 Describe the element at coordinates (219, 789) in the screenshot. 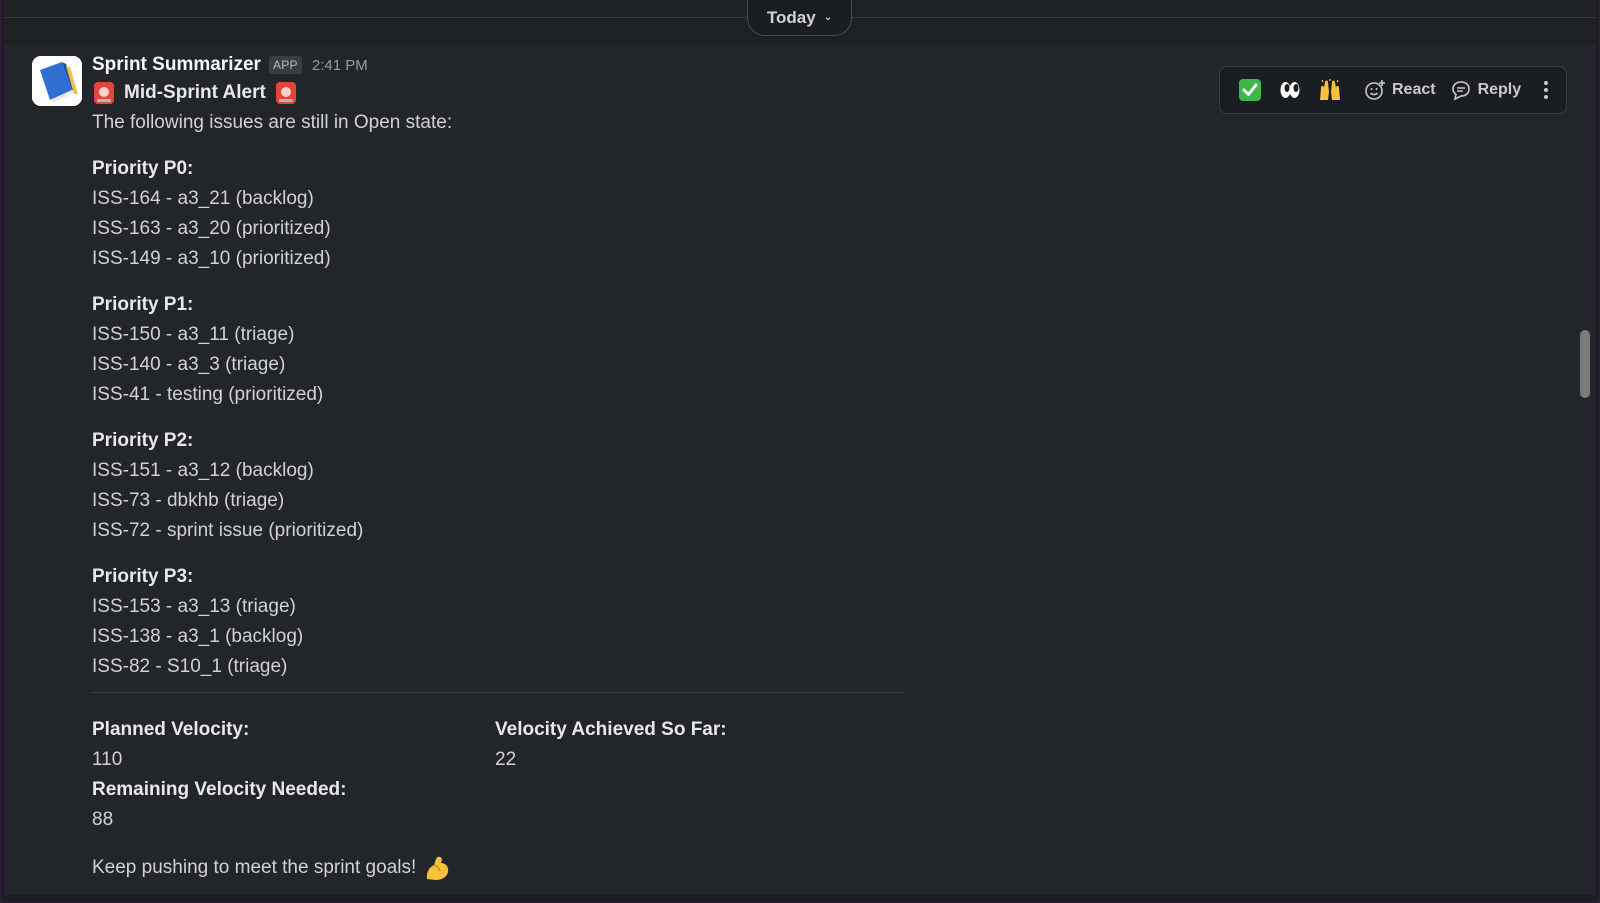

I see `remaining-velocity-label: Remaining Velocity Needed:` at that location.